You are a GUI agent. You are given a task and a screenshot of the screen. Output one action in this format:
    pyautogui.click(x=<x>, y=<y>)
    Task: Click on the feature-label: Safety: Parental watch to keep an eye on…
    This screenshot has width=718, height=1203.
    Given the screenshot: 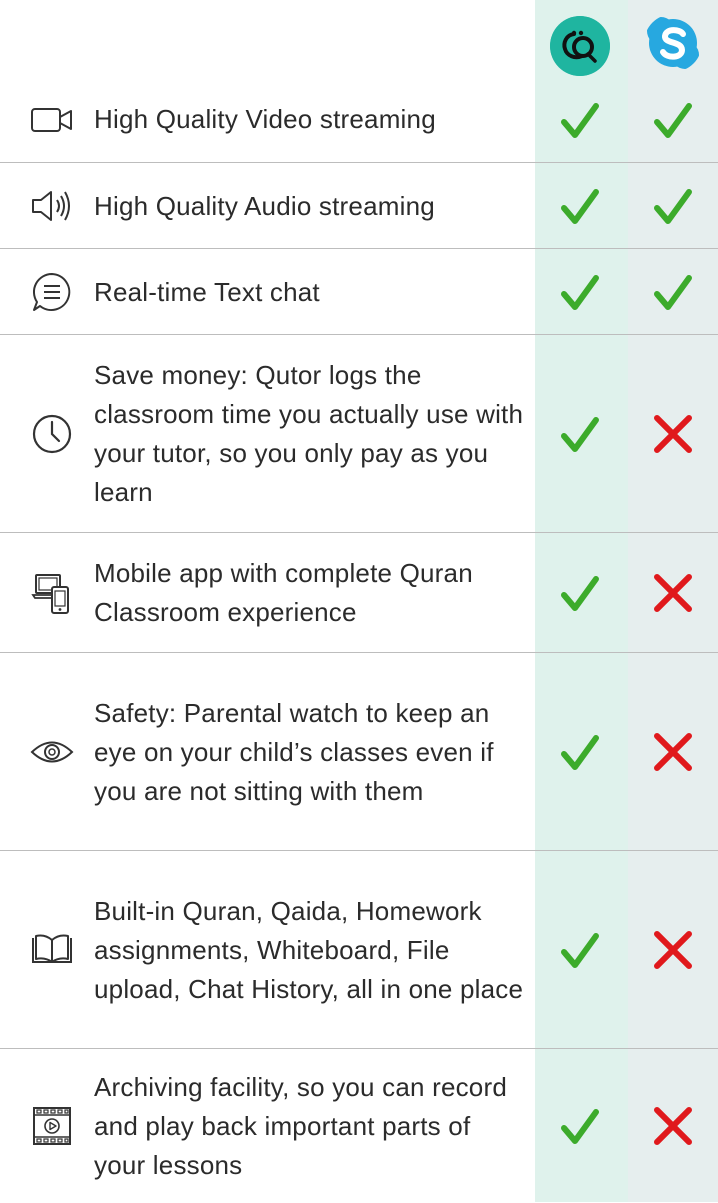 What is the action you would take?
    pyautogui.click(x=294, y=751)
    